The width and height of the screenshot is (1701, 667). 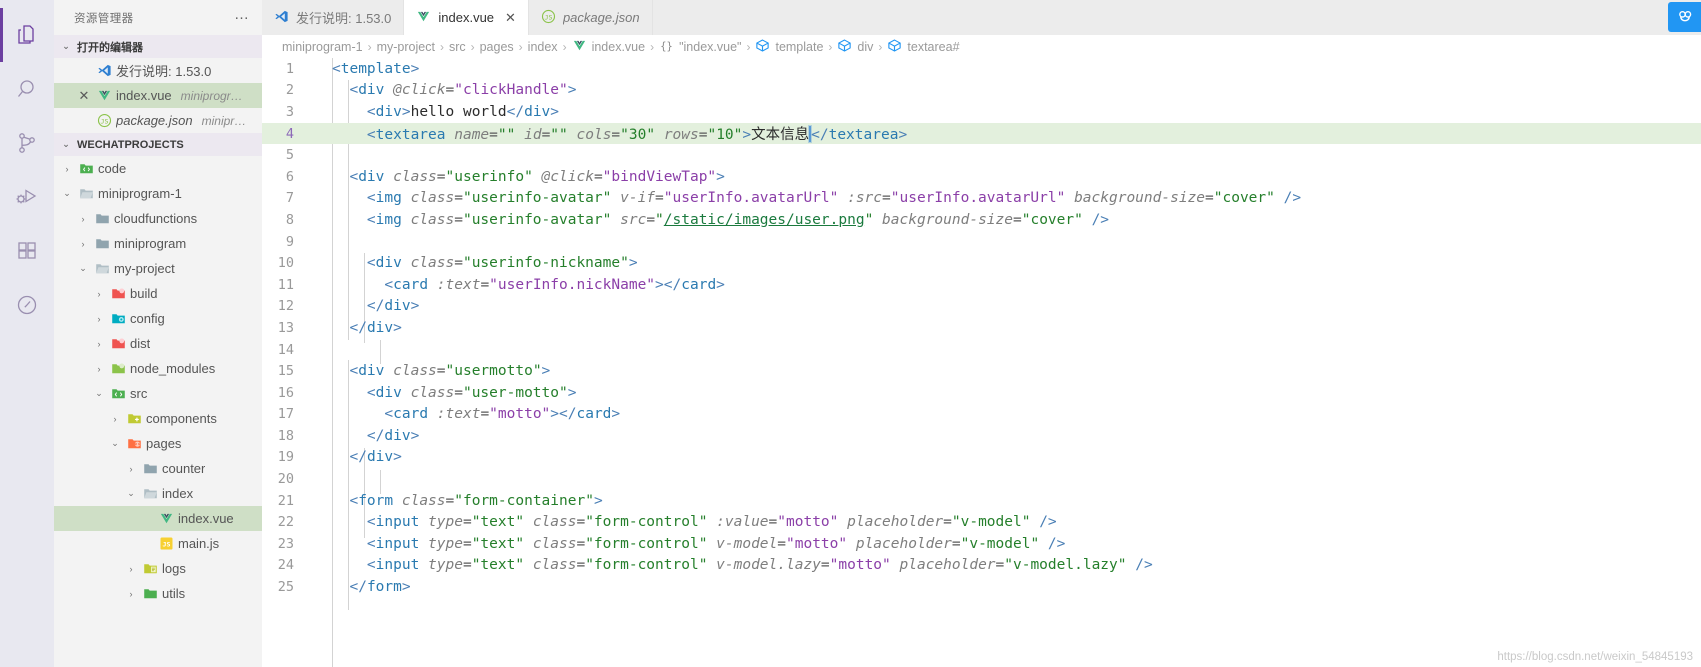 I want to click on code-line: 15 <div class="usermotto">, so click(x=981, y=371).